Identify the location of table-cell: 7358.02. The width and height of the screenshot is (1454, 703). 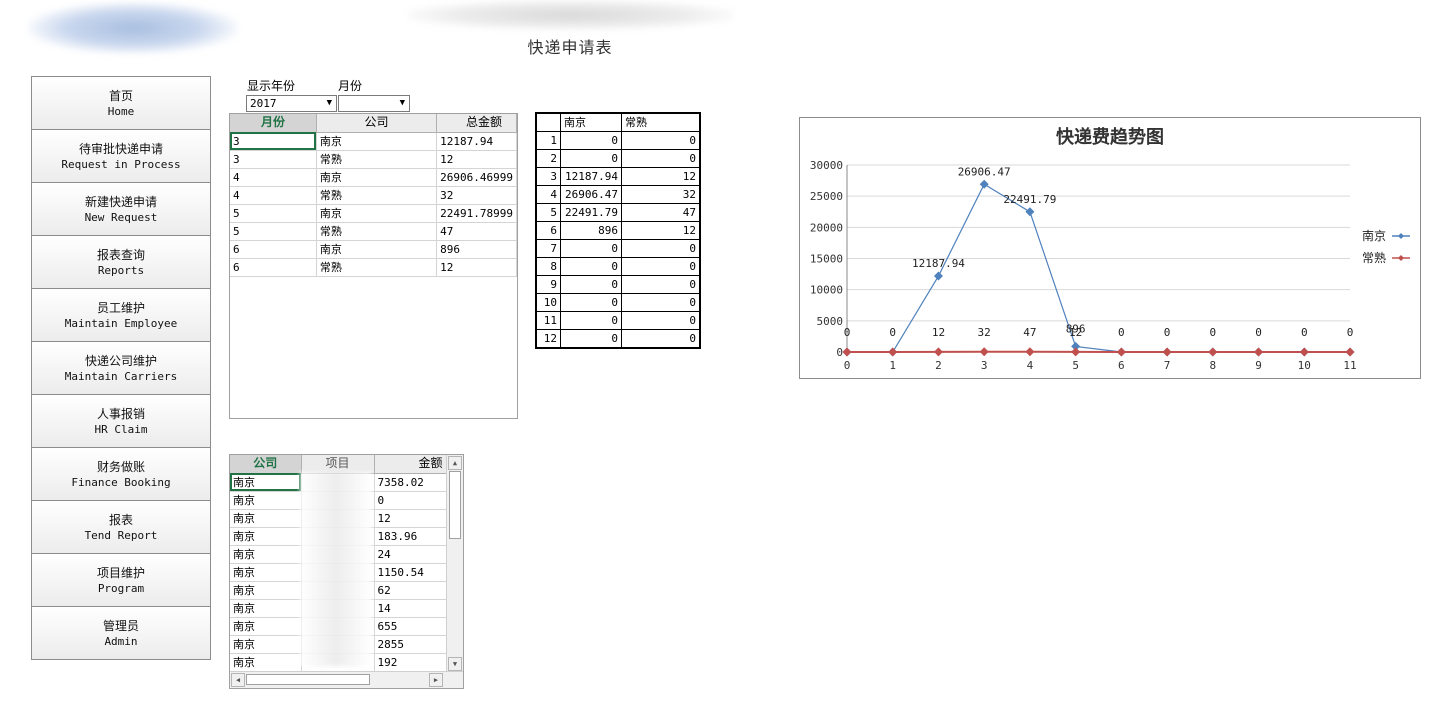
(410, 482).